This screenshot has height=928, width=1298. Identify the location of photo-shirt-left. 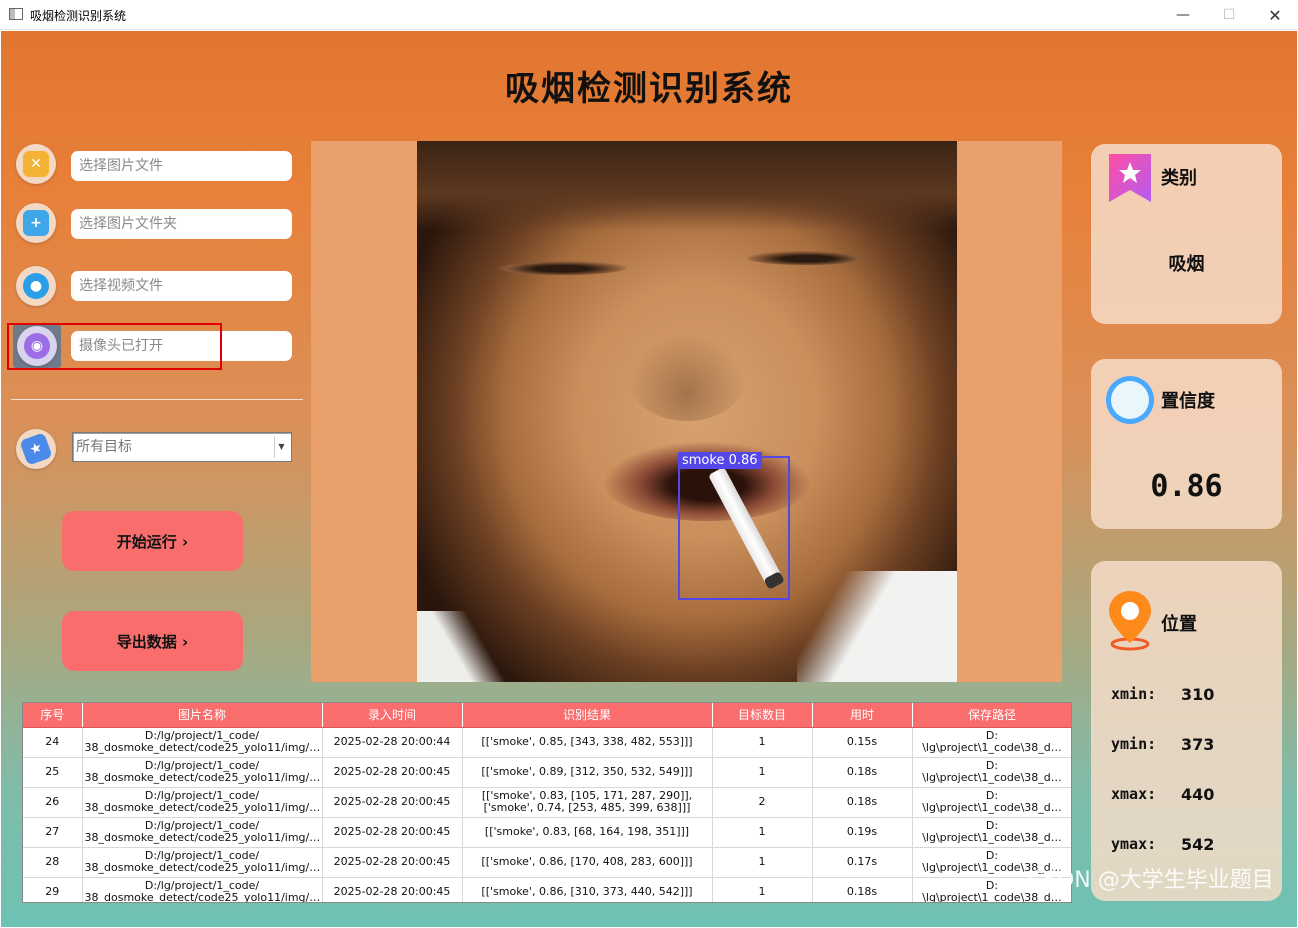
(467, 646).